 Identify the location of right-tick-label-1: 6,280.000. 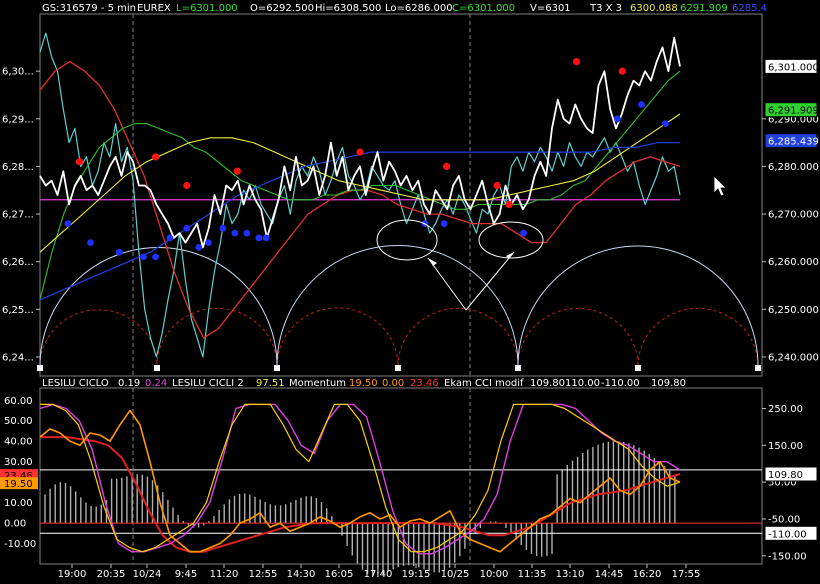
(793, 167).